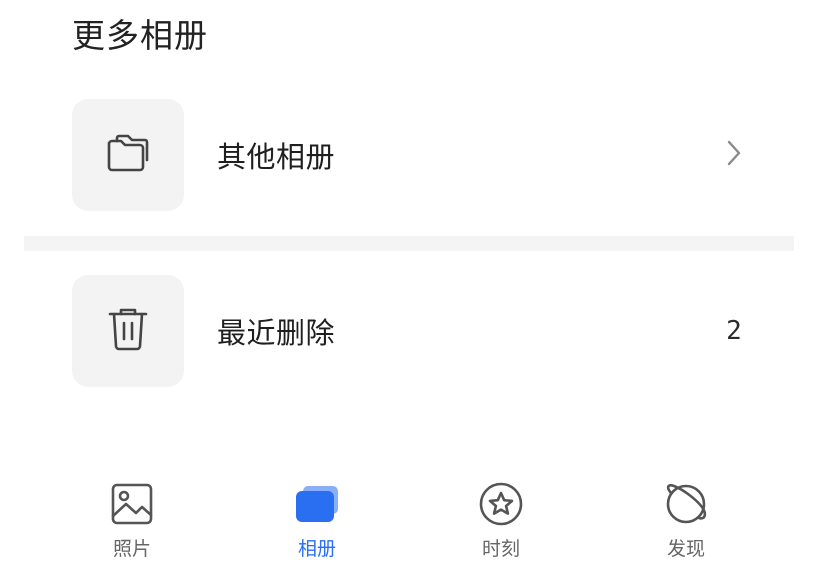 The width and height of the screenshot is (813, 579). I want to click on other-albums-icon-box, so click(128, 155).